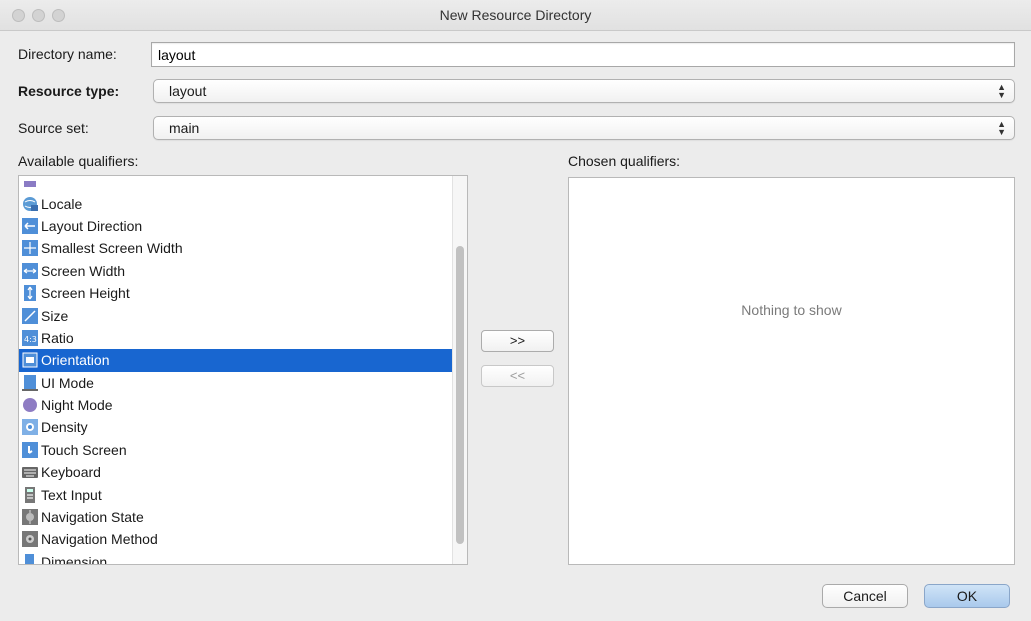 The height and width of the screenshot is (621, 1031). What do you see at coordinates (30, 182) in the screenshot?
I see `partial-item-icon` at bounding box center [30, 182].